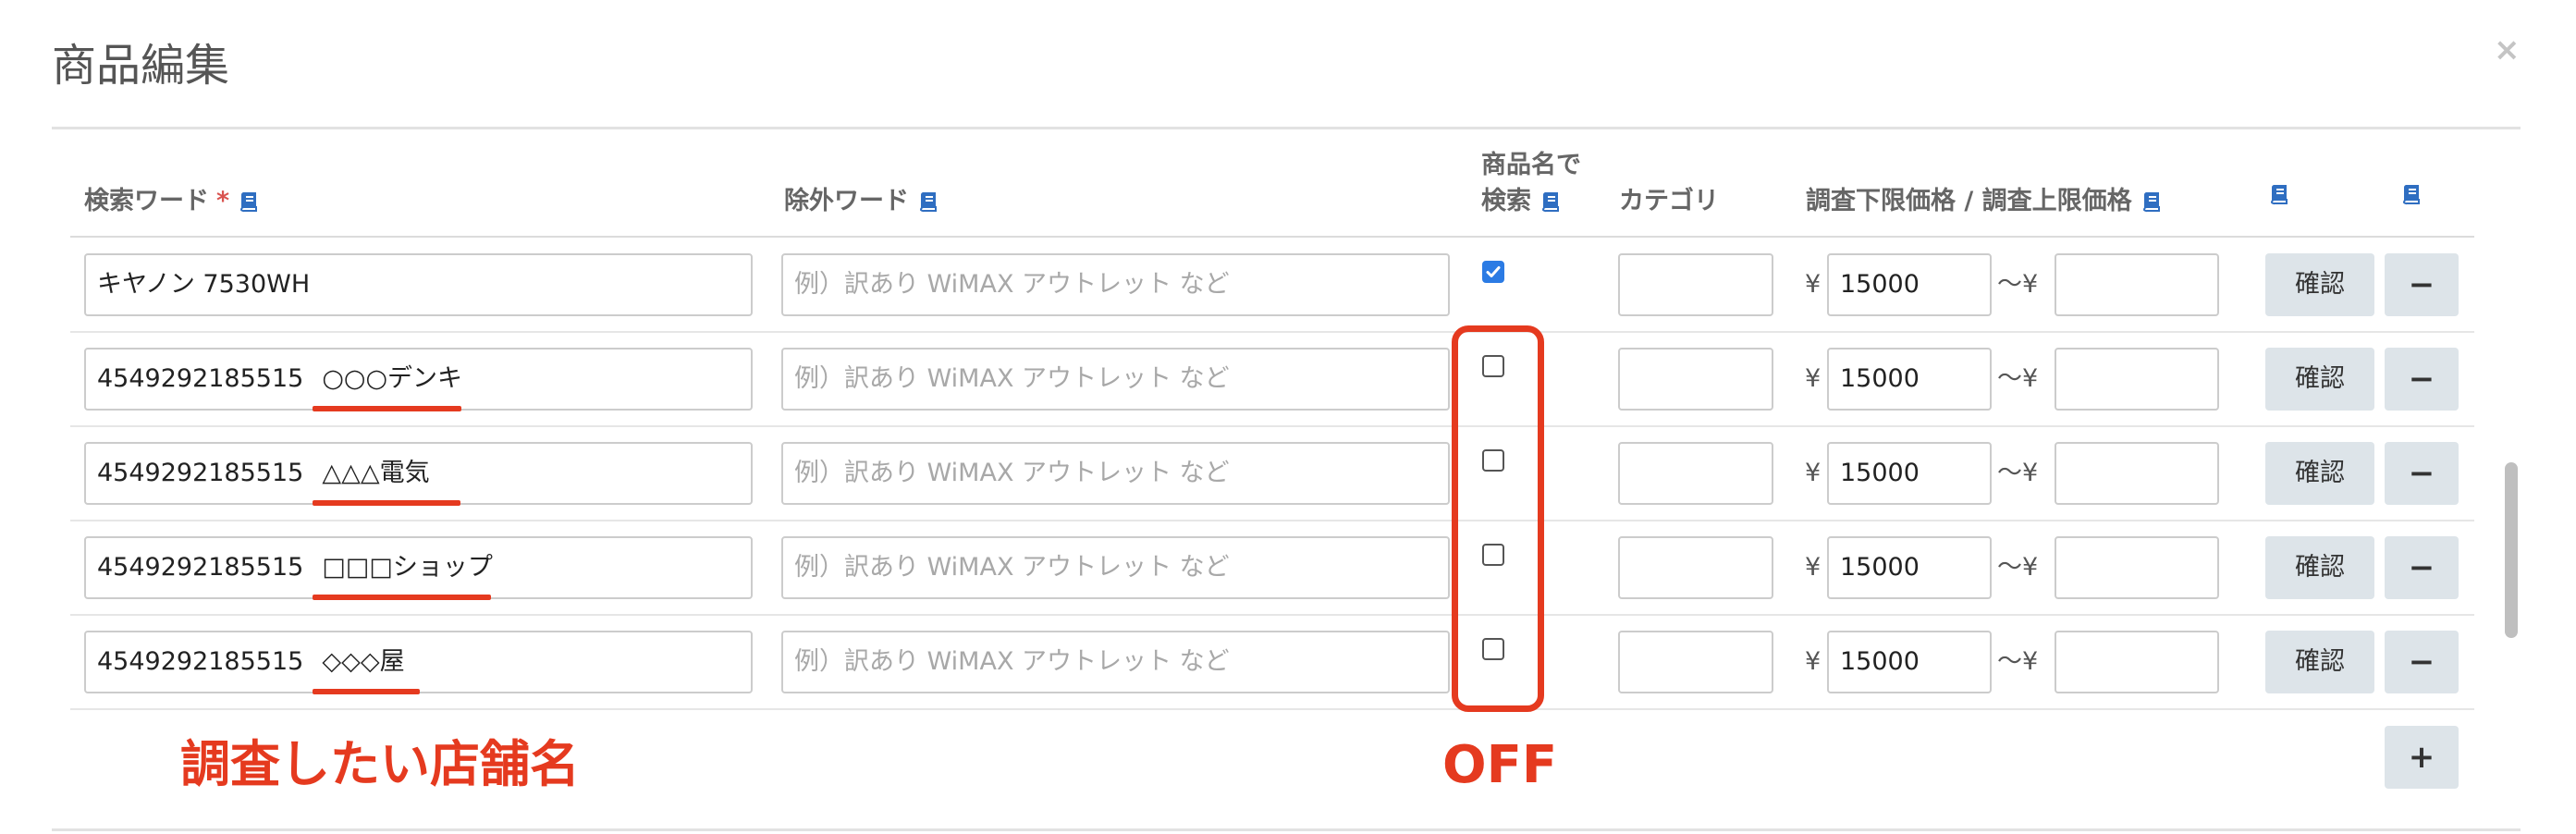 The width and height of the screenshot is (2576, 834). What do you see at coordinates (1506, 201) in the screenshot?
I see `header-name-search-label: 検索` at bounding box center [1506, 201].